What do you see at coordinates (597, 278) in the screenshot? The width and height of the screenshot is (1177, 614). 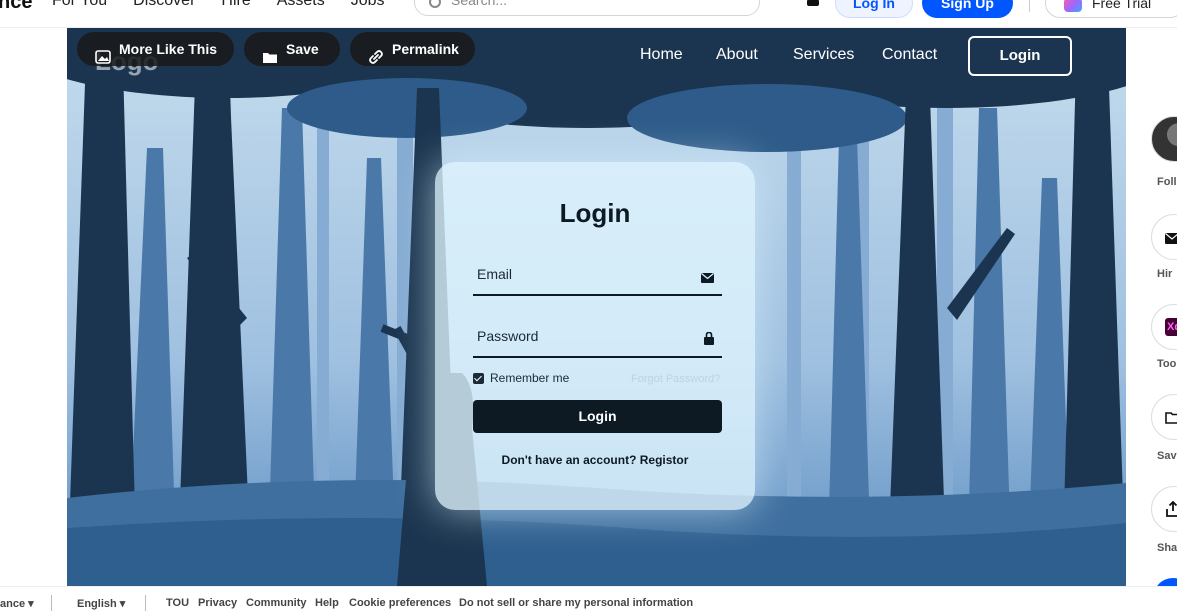 I see `email-field: Email` at bounding box center [597, 278].